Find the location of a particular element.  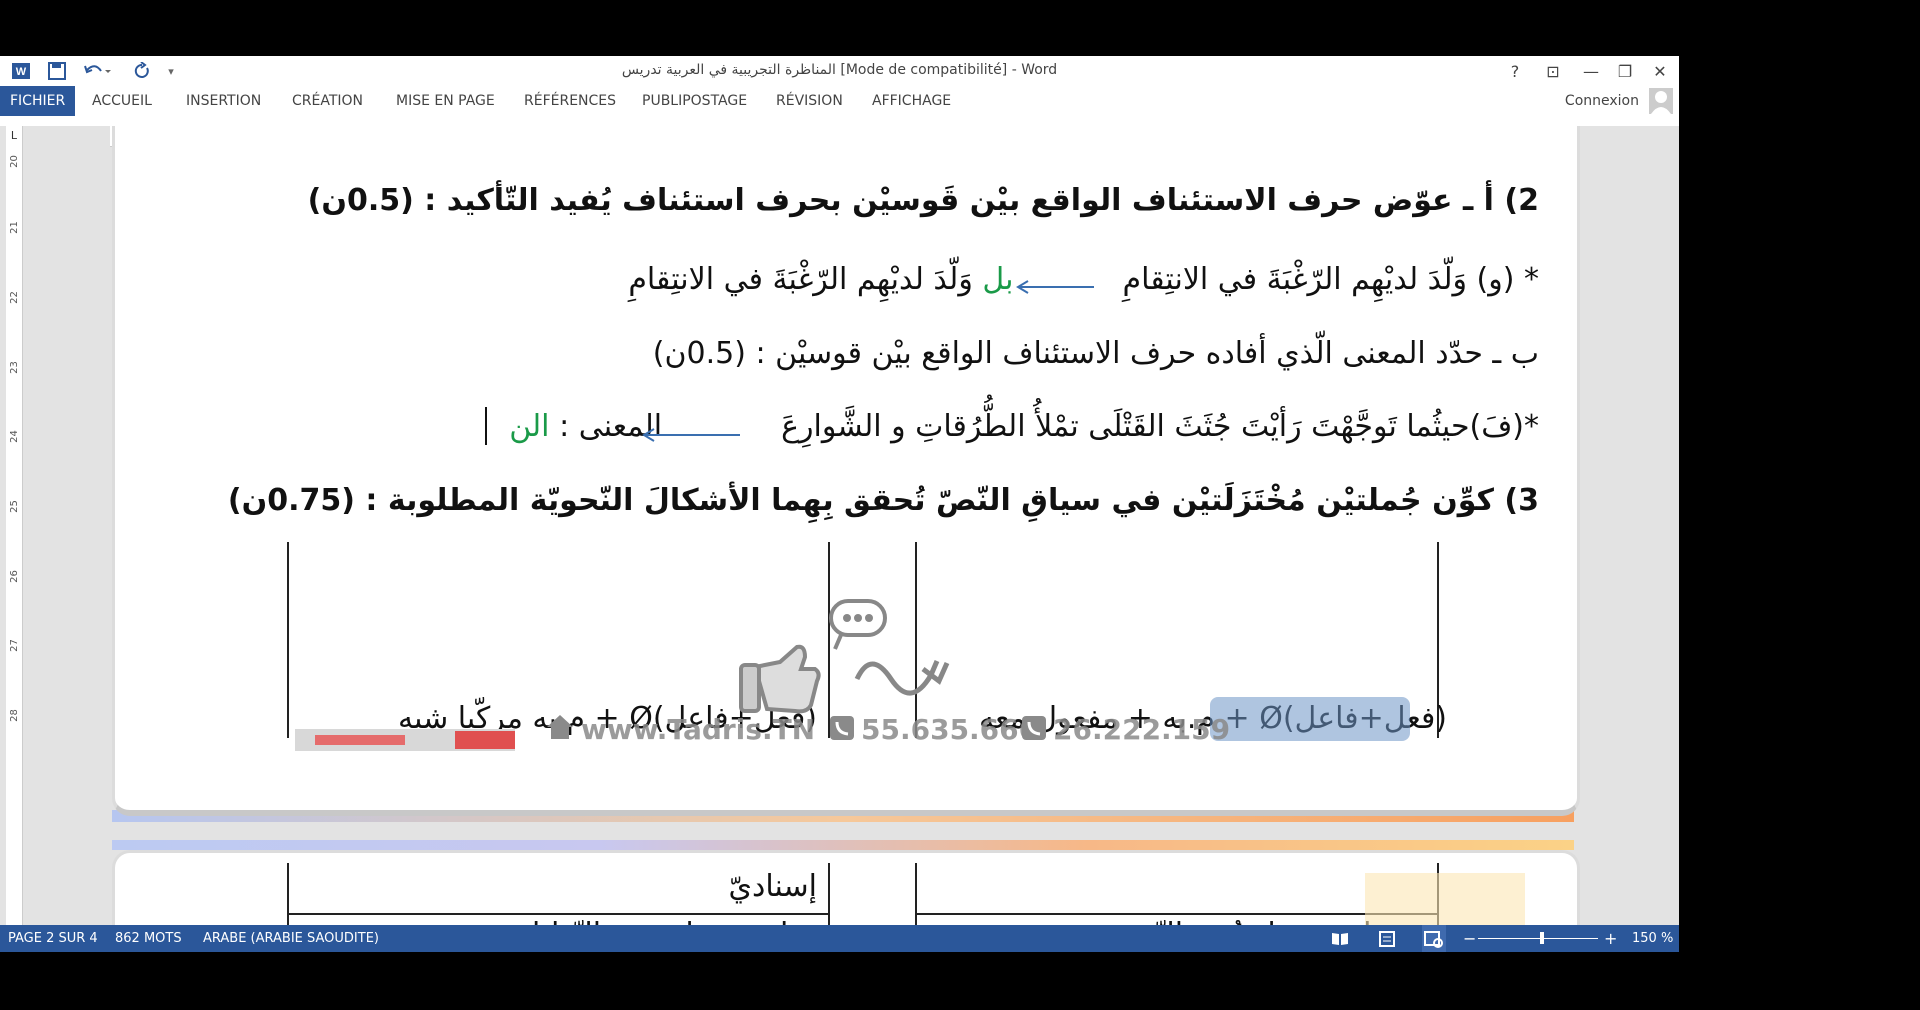

watermark-phone2: 26.222.159 is located at coordinates (1142, 729).